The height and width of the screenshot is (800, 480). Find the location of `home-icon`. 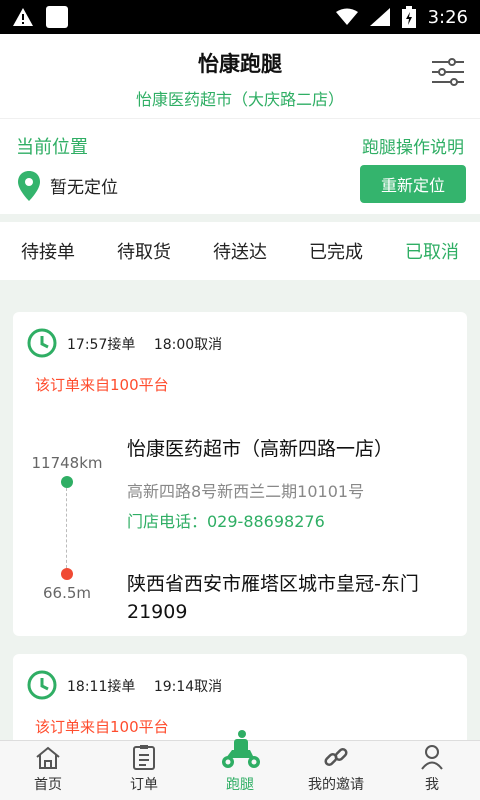

home-icon is located at coordinates (48, 757).